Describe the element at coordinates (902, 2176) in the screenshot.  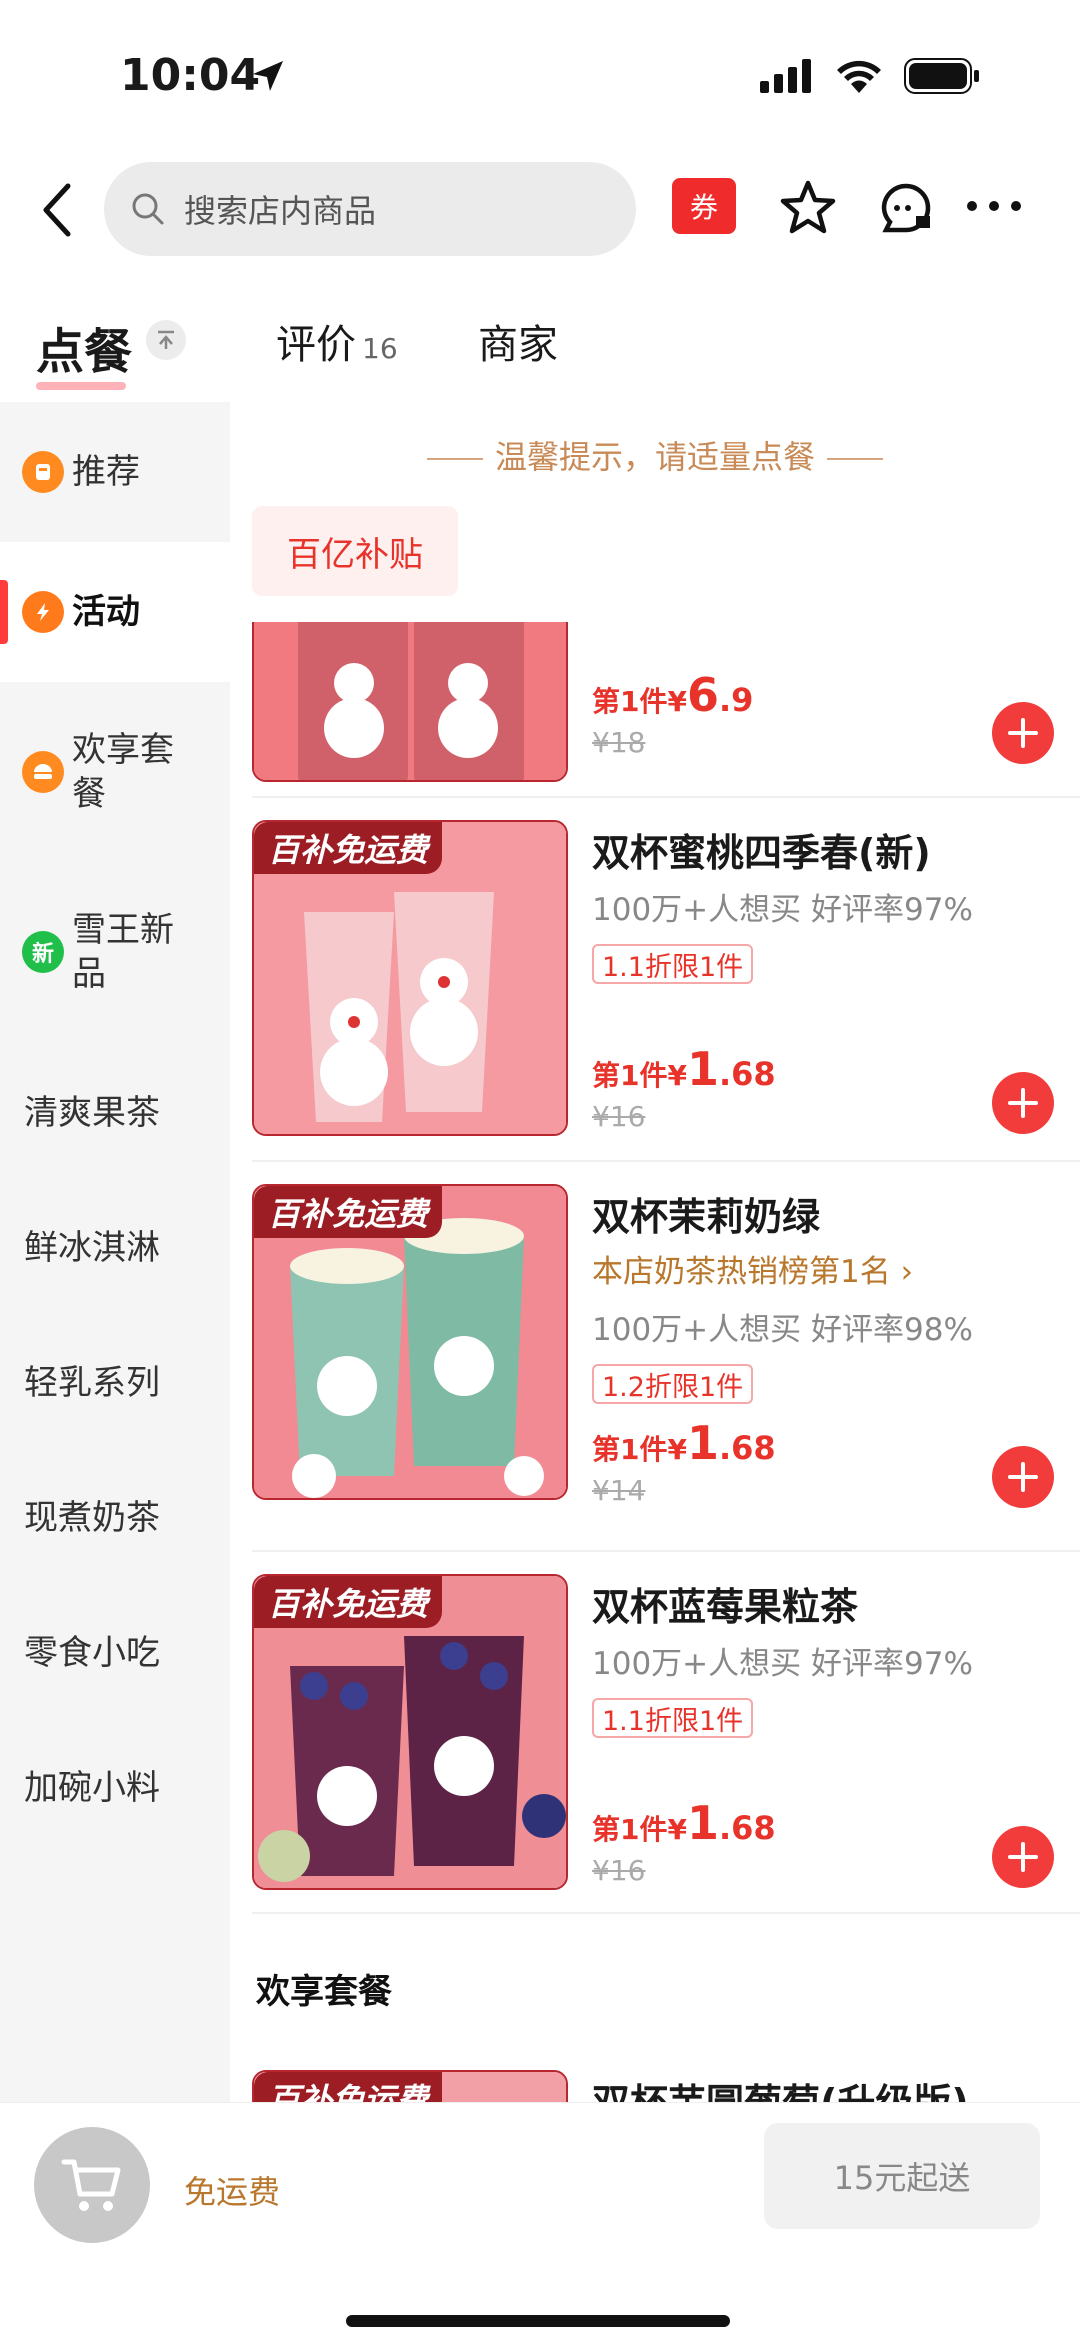
I see `min-order-button: 15元起送` at that location.